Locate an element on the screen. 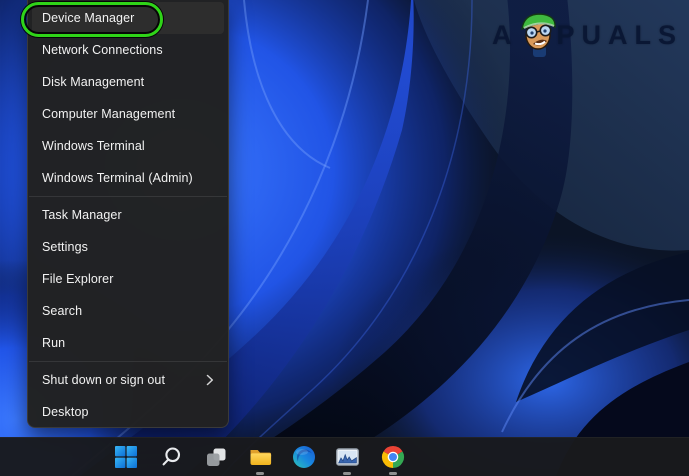 The width and height of the screenshot is (689, 476). menu-item-settings: Settings is located at coordinates (128, 247).